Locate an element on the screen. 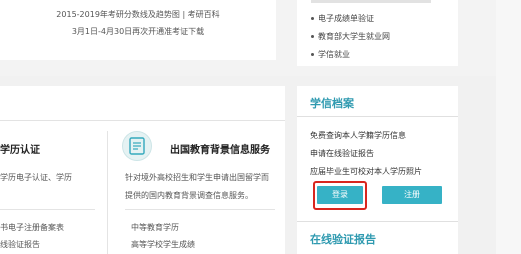  online-section-rule is located at coordinates (377, 221).